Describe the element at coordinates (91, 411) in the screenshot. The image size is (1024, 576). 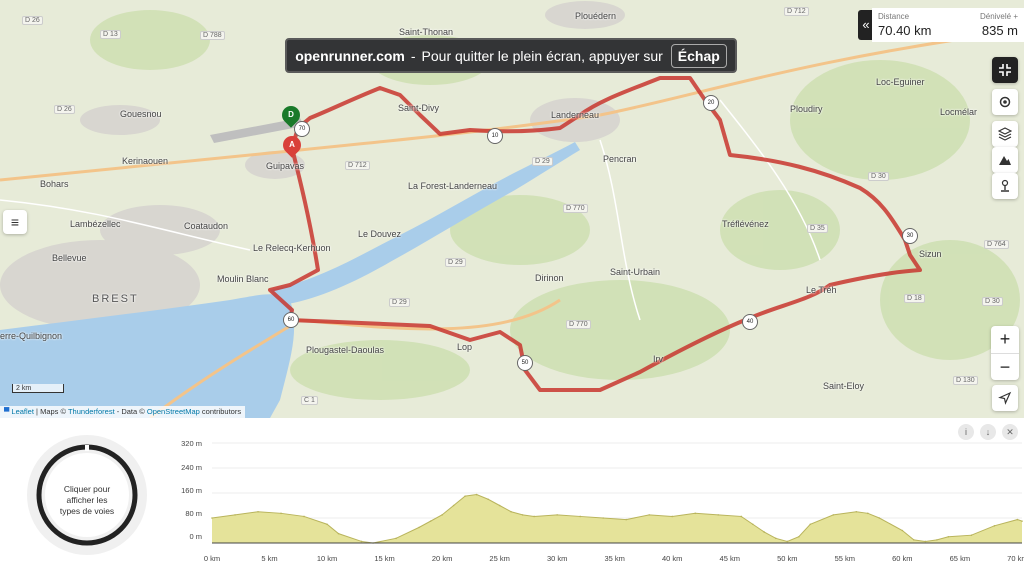
I see `thunderforest-link: Thunderforest` at that location.